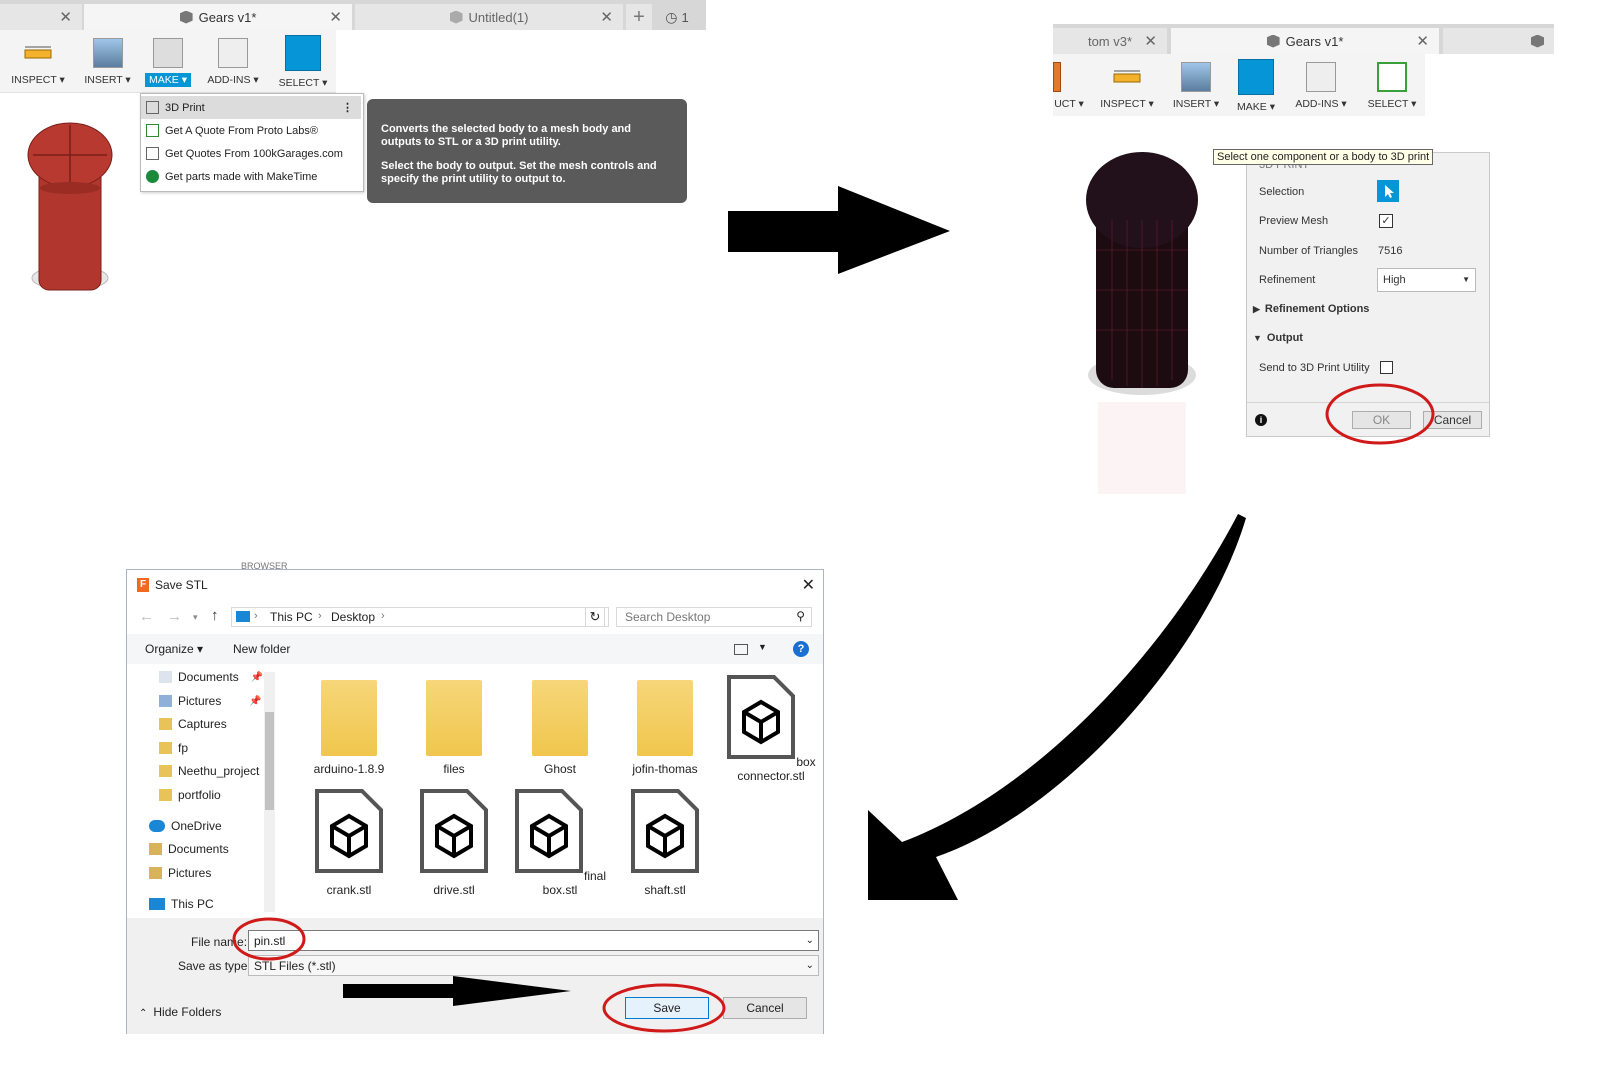 The width and height of the screenshot is (1604, 1080). What do you see at coordinates (771, 728) in the screenshot?
I see `file-box-connector: box connector.stl` at bounding box center [771, 728].